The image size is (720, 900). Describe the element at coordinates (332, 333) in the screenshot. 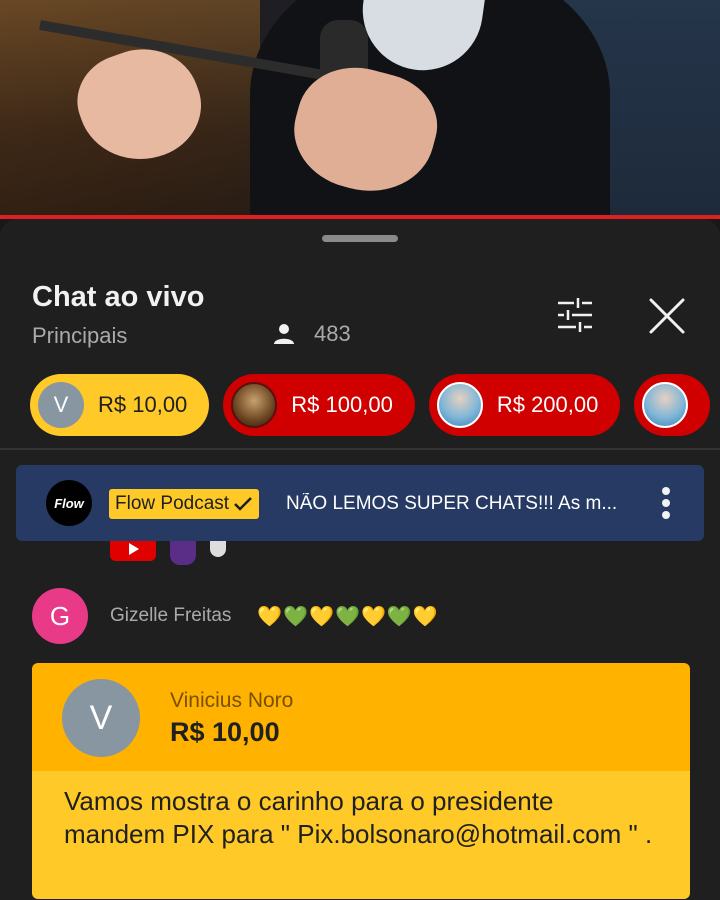

I see `viewer-count-value: 483` at that location.